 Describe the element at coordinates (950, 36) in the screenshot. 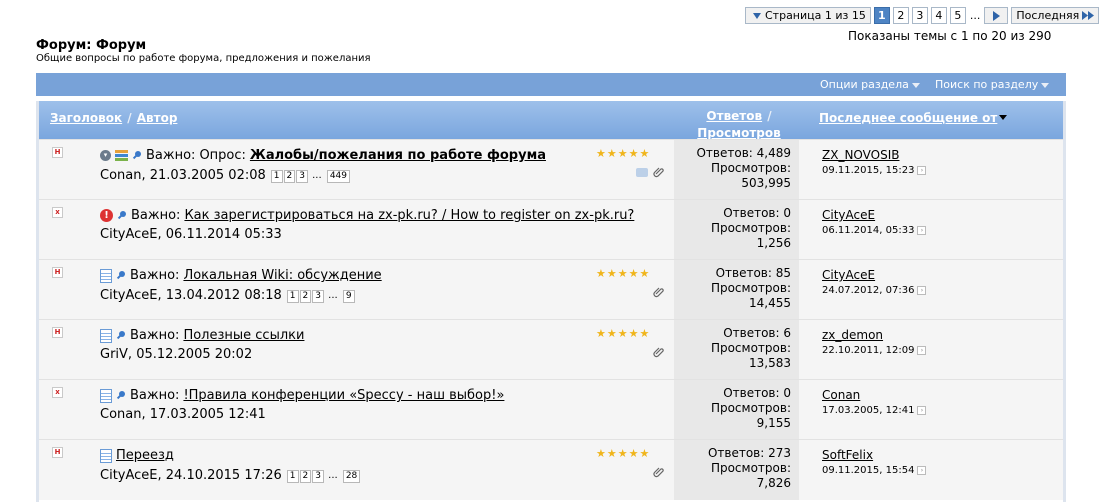

I see `threads-shown-text: Показаны темы с 1 по 20 из 290` at that location.